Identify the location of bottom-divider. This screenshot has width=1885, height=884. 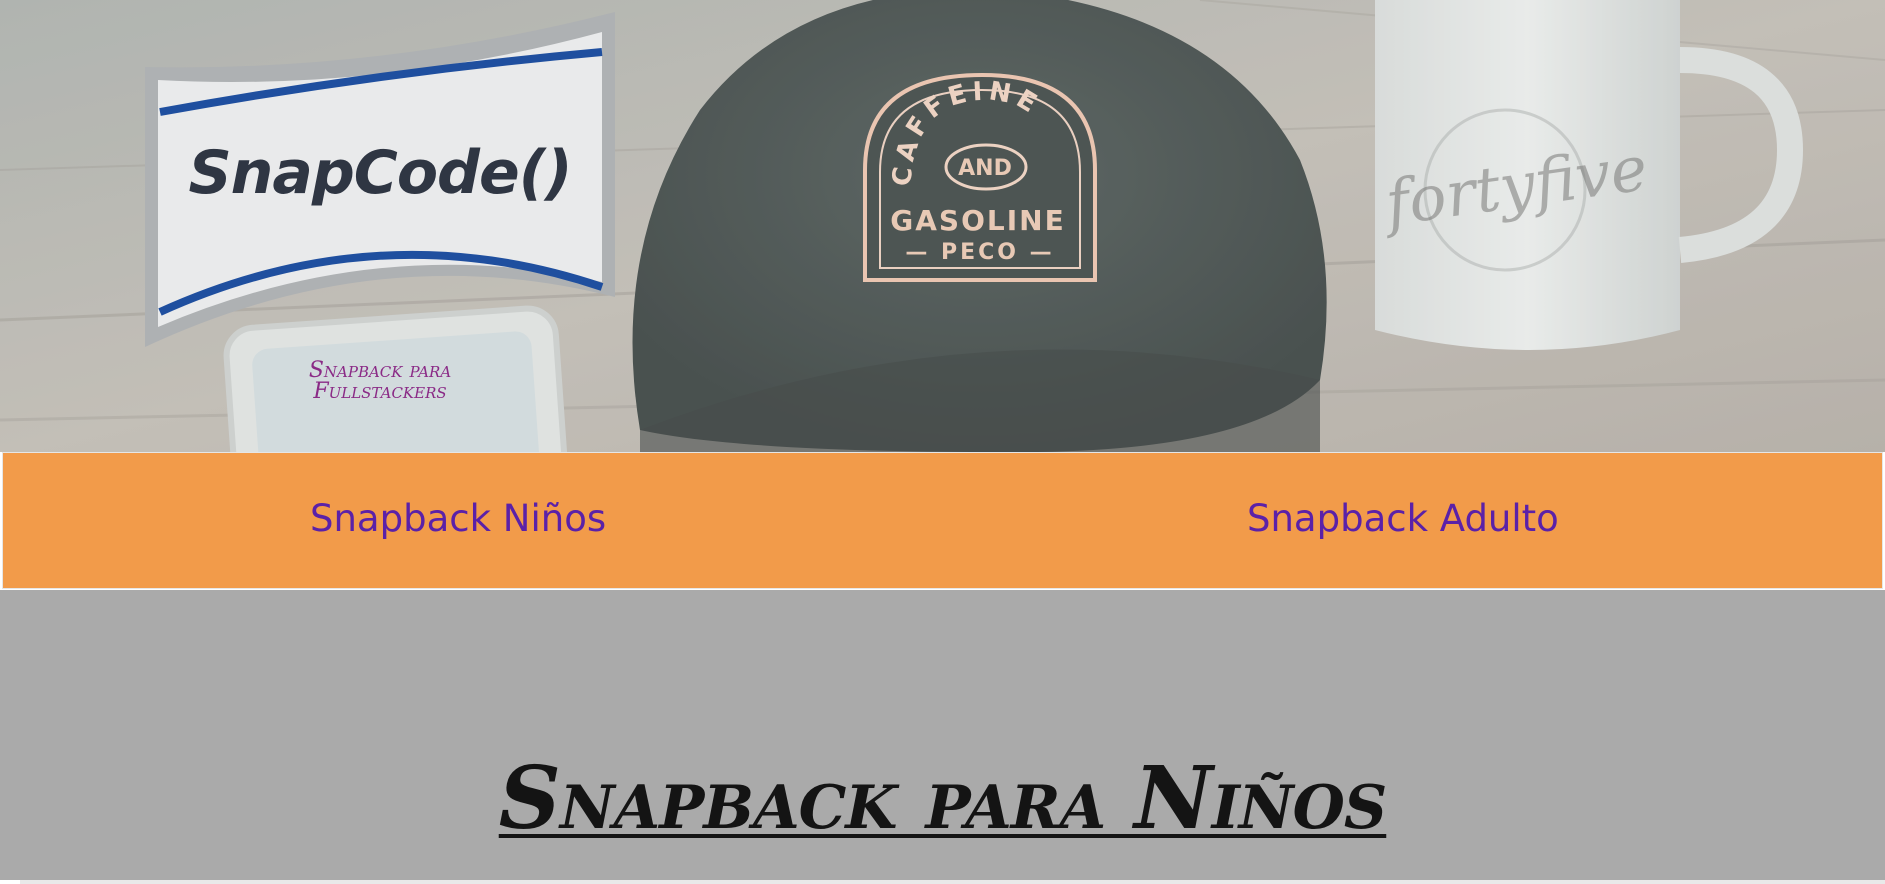
(952, 882).